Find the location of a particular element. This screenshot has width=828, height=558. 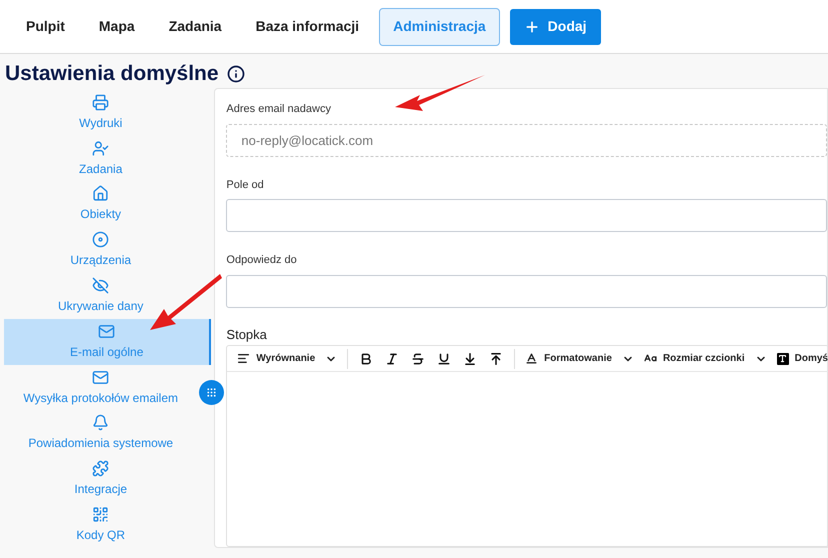

align-left-icon is located at coordinates (243, 358).